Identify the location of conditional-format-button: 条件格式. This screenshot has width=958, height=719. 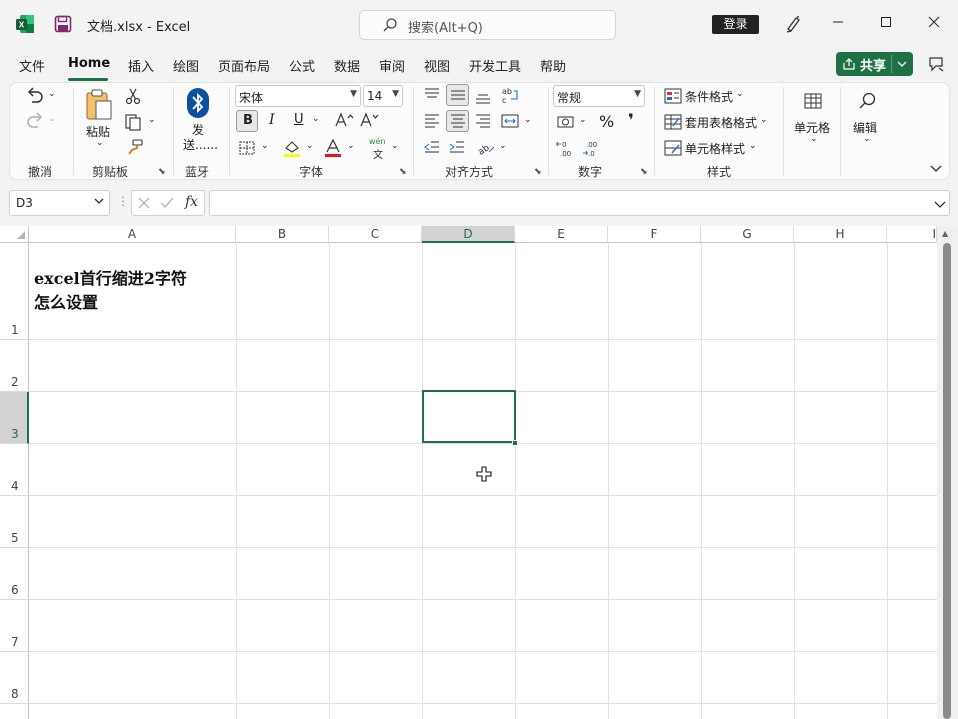
(709, 96).